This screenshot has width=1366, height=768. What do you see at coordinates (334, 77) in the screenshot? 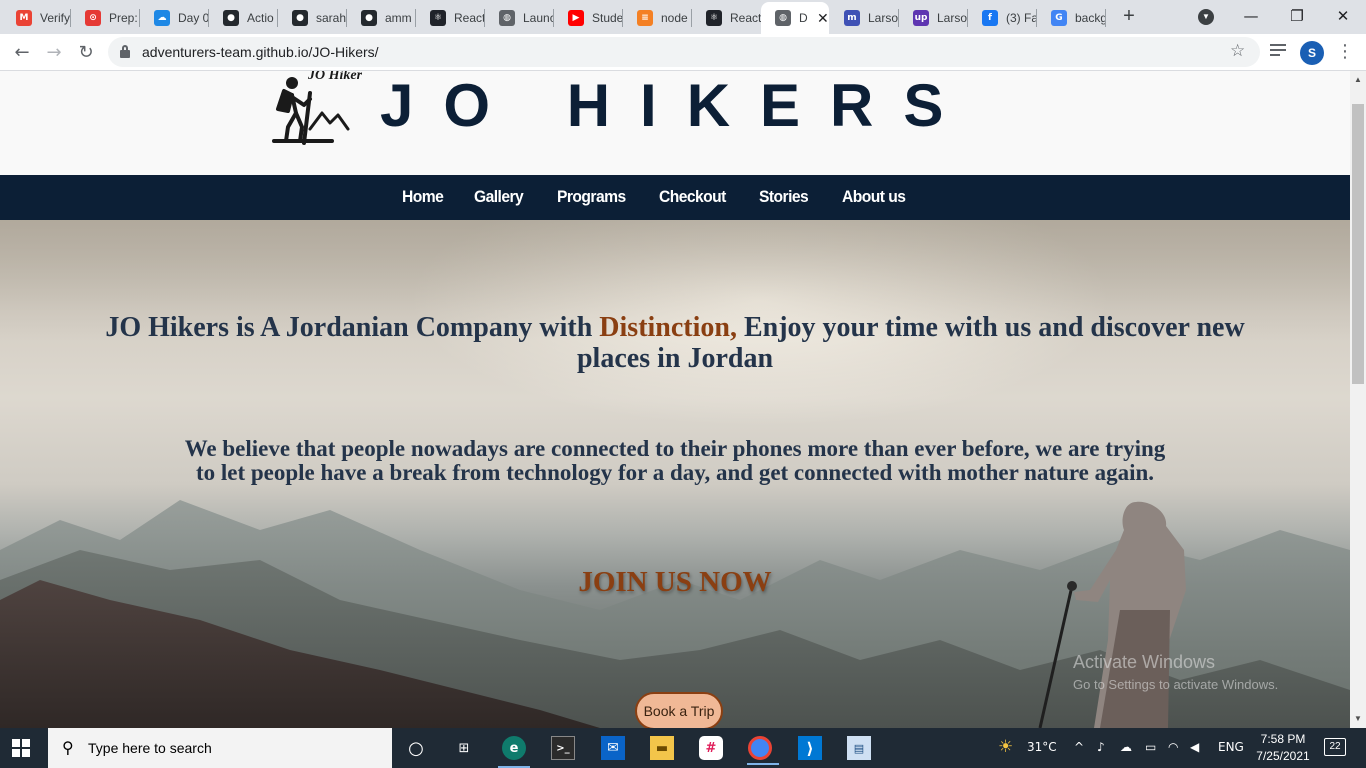
I see `logo-text: JO Hikers` at bounding box center [334, 77].